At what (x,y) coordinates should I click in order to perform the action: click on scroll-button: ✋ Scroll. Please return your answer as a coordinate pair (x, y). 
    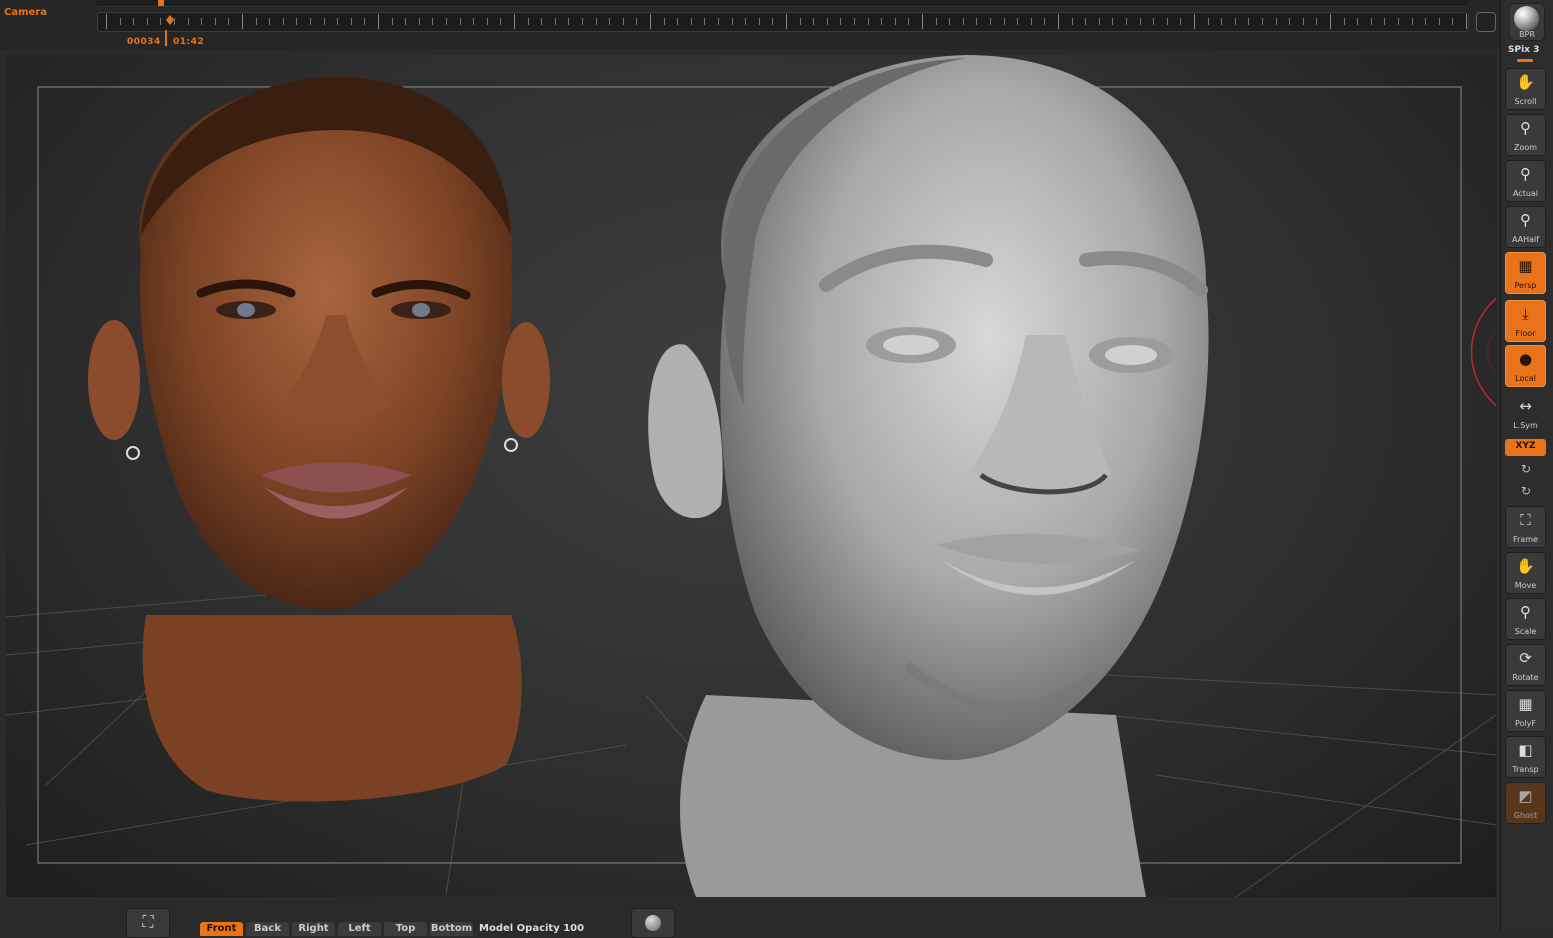
    Looking at the image, I should click on (1525, 89).